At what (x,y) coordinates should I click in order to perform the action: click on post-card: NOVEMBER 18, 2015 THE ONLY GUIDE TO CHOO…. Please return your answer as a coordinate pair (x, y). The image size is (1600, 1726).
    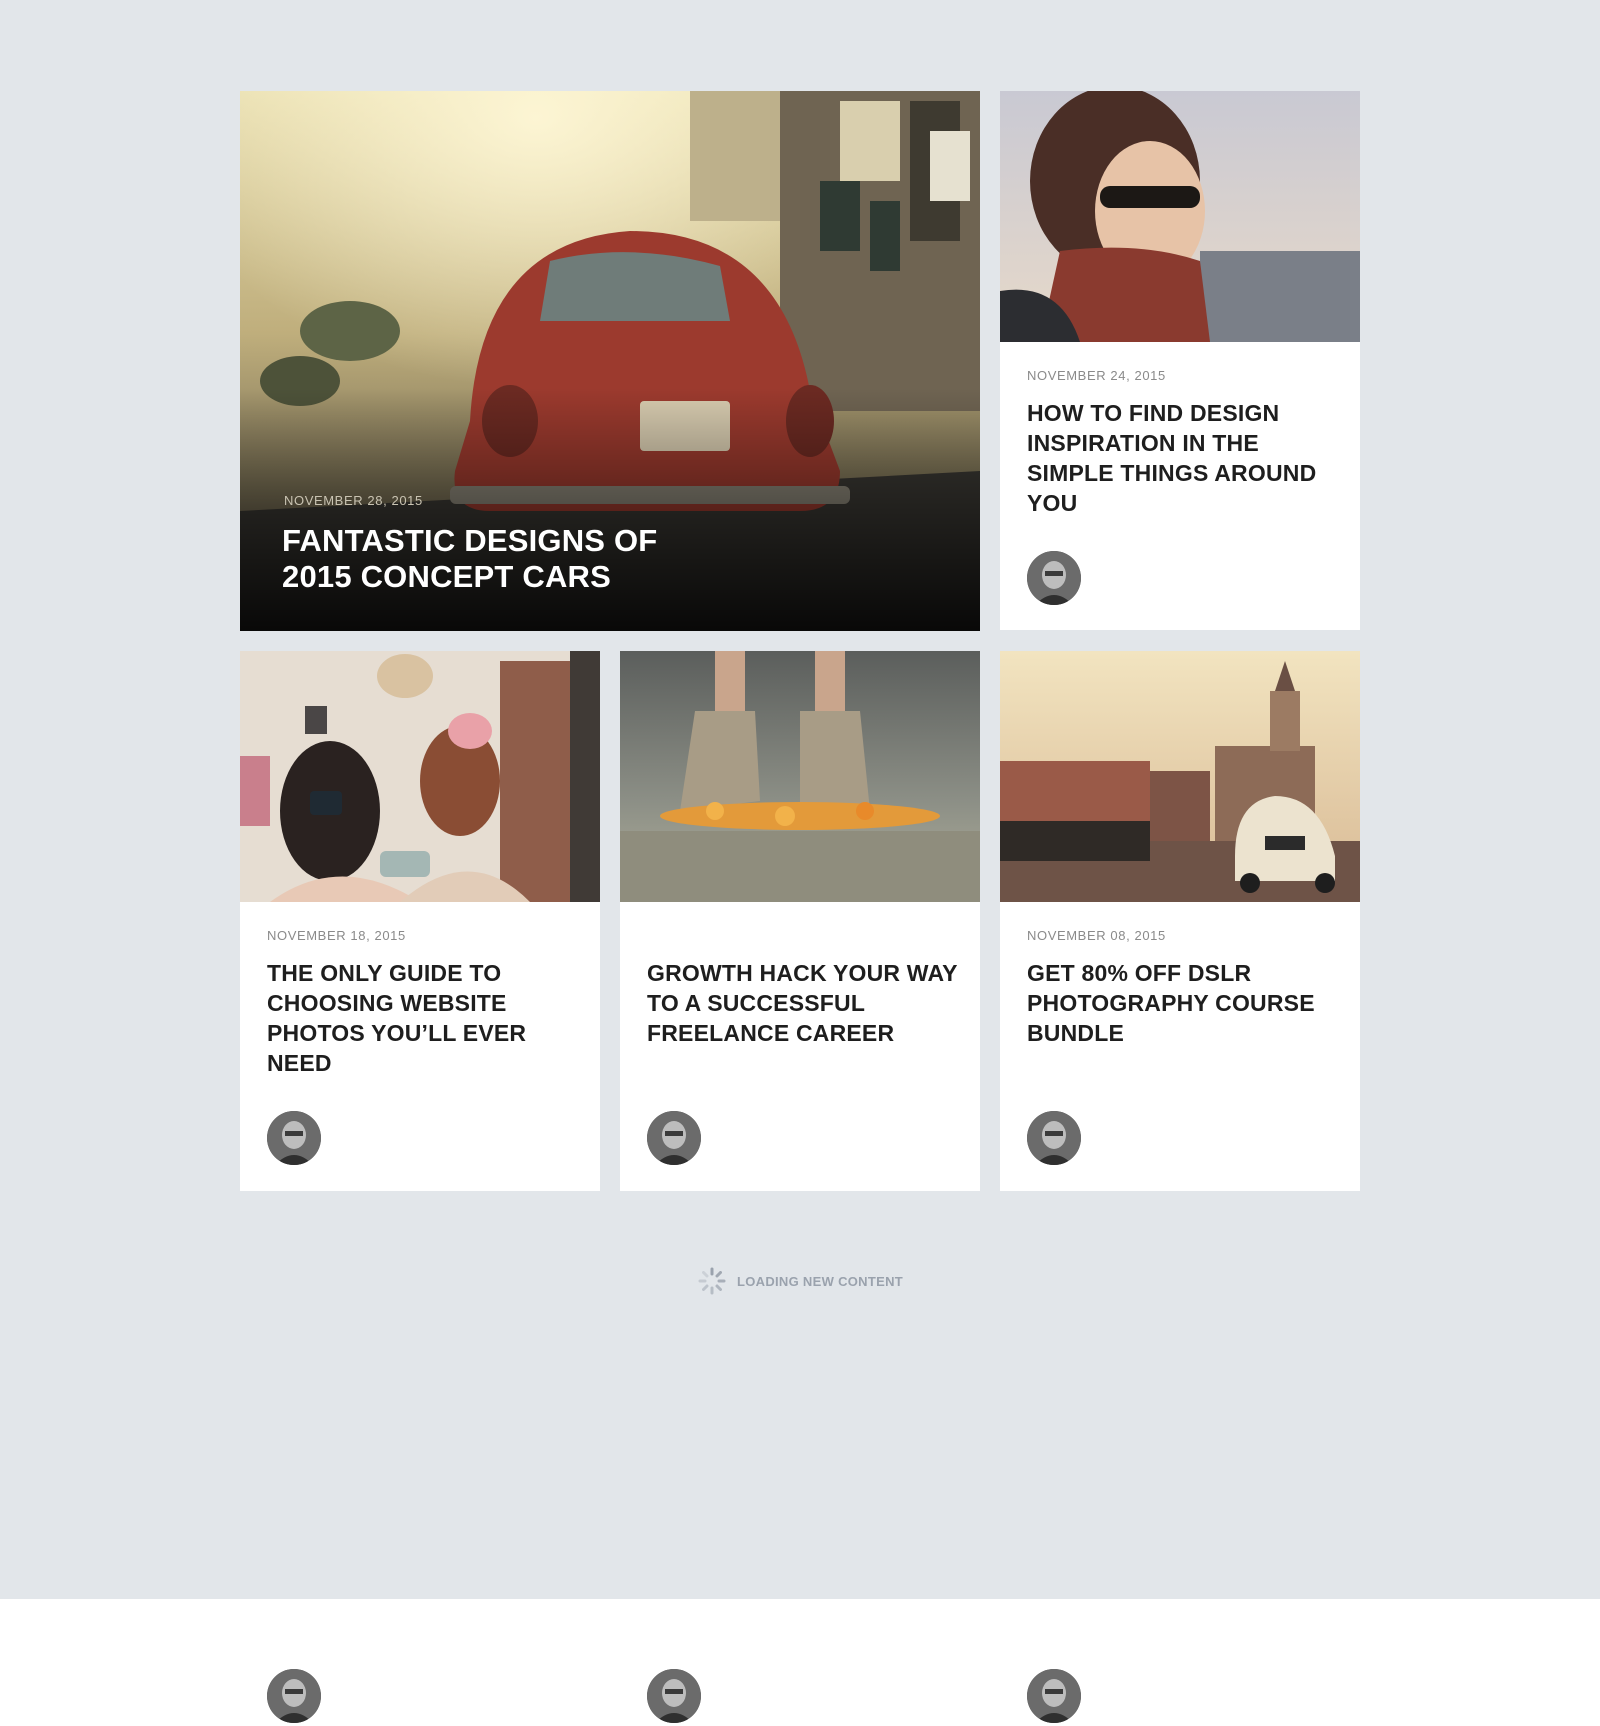
    Looking at the image, I should click on (420, 921).